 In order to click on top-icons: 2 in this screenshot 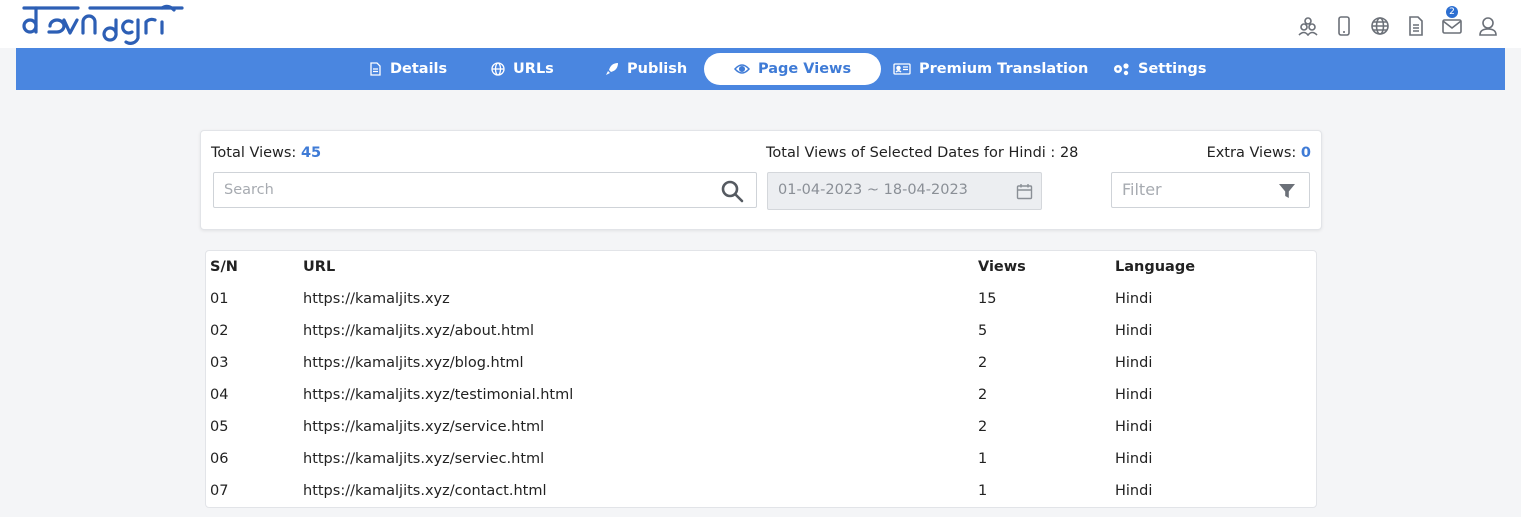, I will do `click(1398, 24)`.